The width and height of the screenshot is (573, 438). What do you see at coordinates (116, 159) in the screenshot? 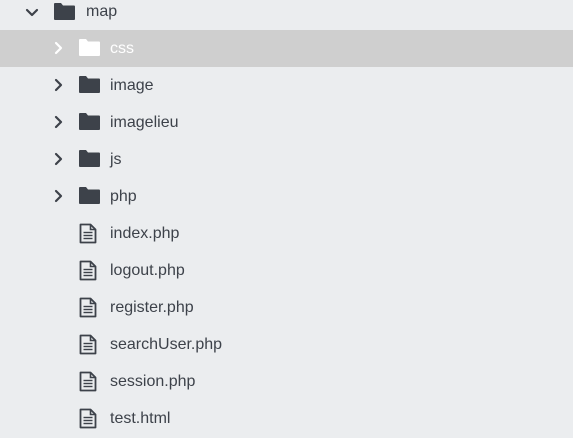
I see `tree-item-label: js` at bounding box center [116, 159].